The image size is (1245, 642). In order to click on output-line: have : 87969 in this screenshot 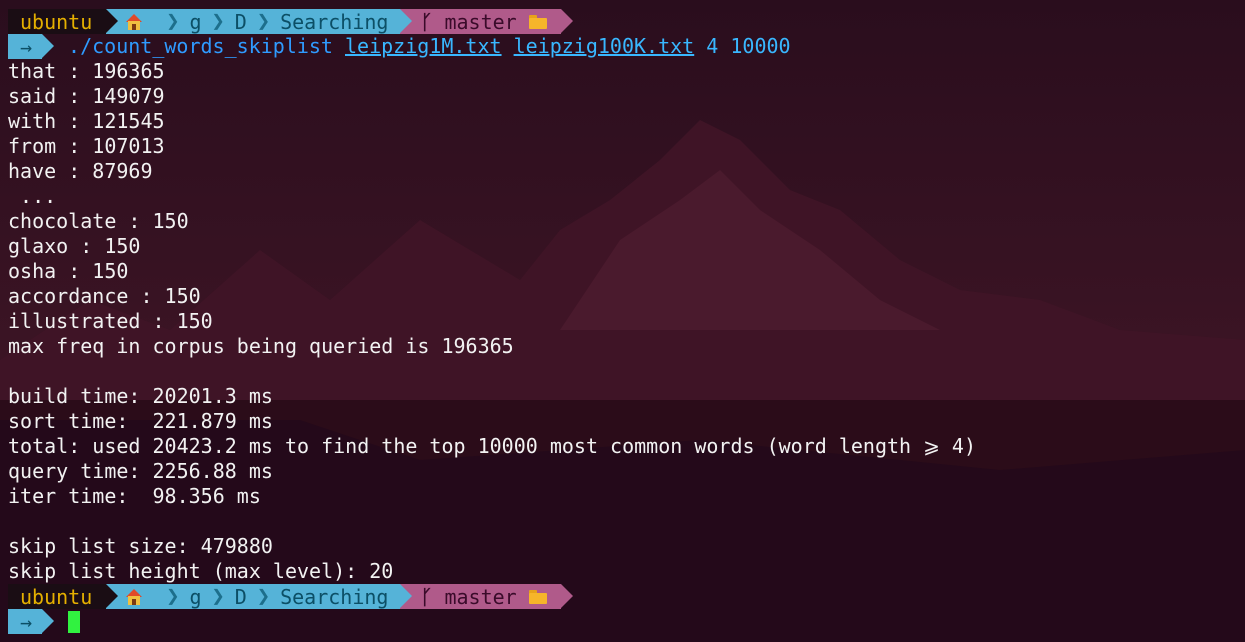, I will do `click(80, 171)`.